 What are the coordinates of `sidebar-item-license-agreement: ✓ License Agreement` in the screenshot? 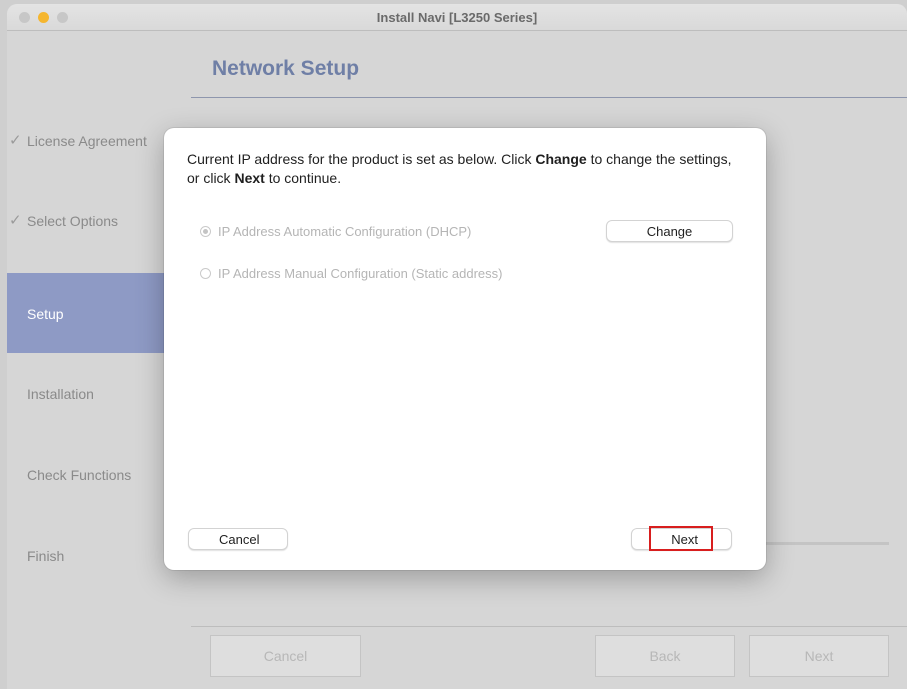 It's located at (85, 140).